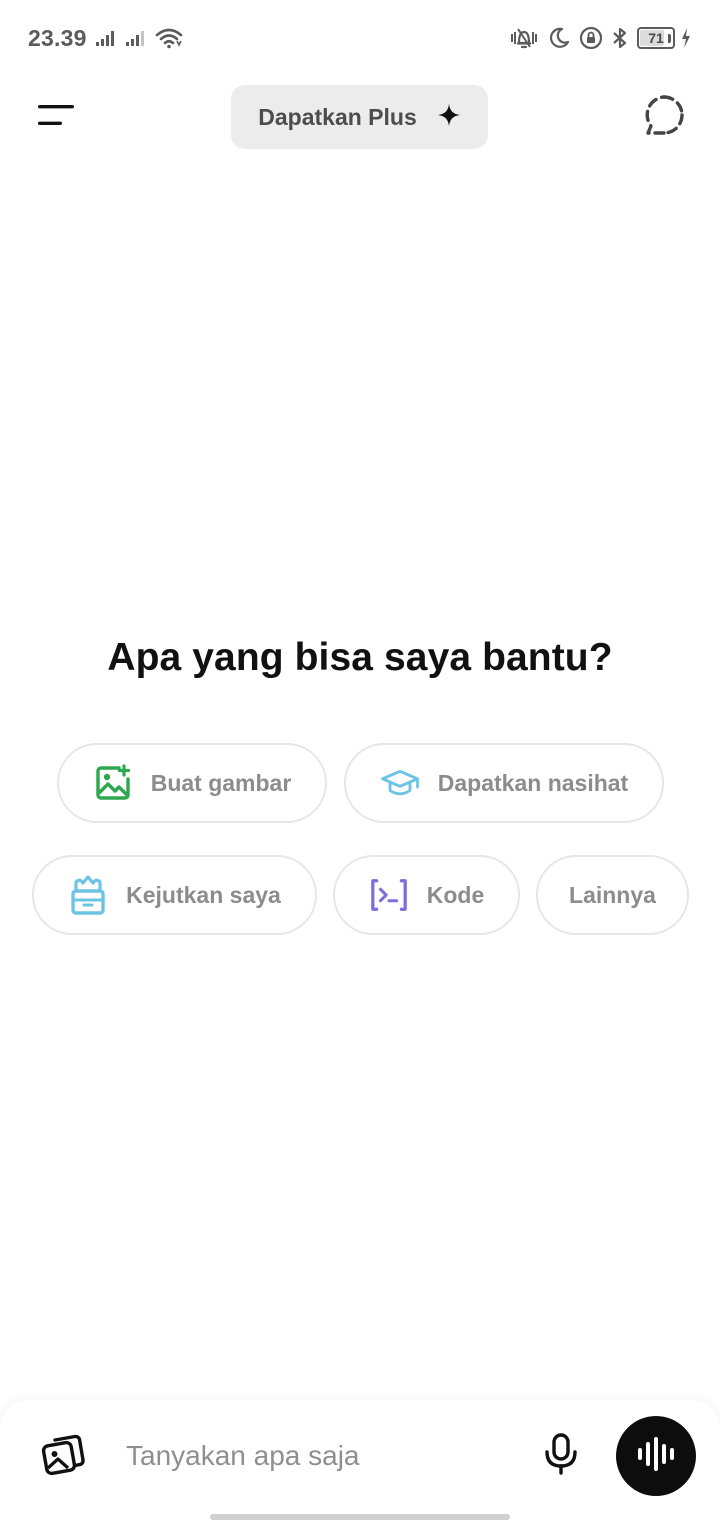 The width and height of the screenshot is (720, 1520). I want to click on voice-mode-icon, so click(656, 1456).